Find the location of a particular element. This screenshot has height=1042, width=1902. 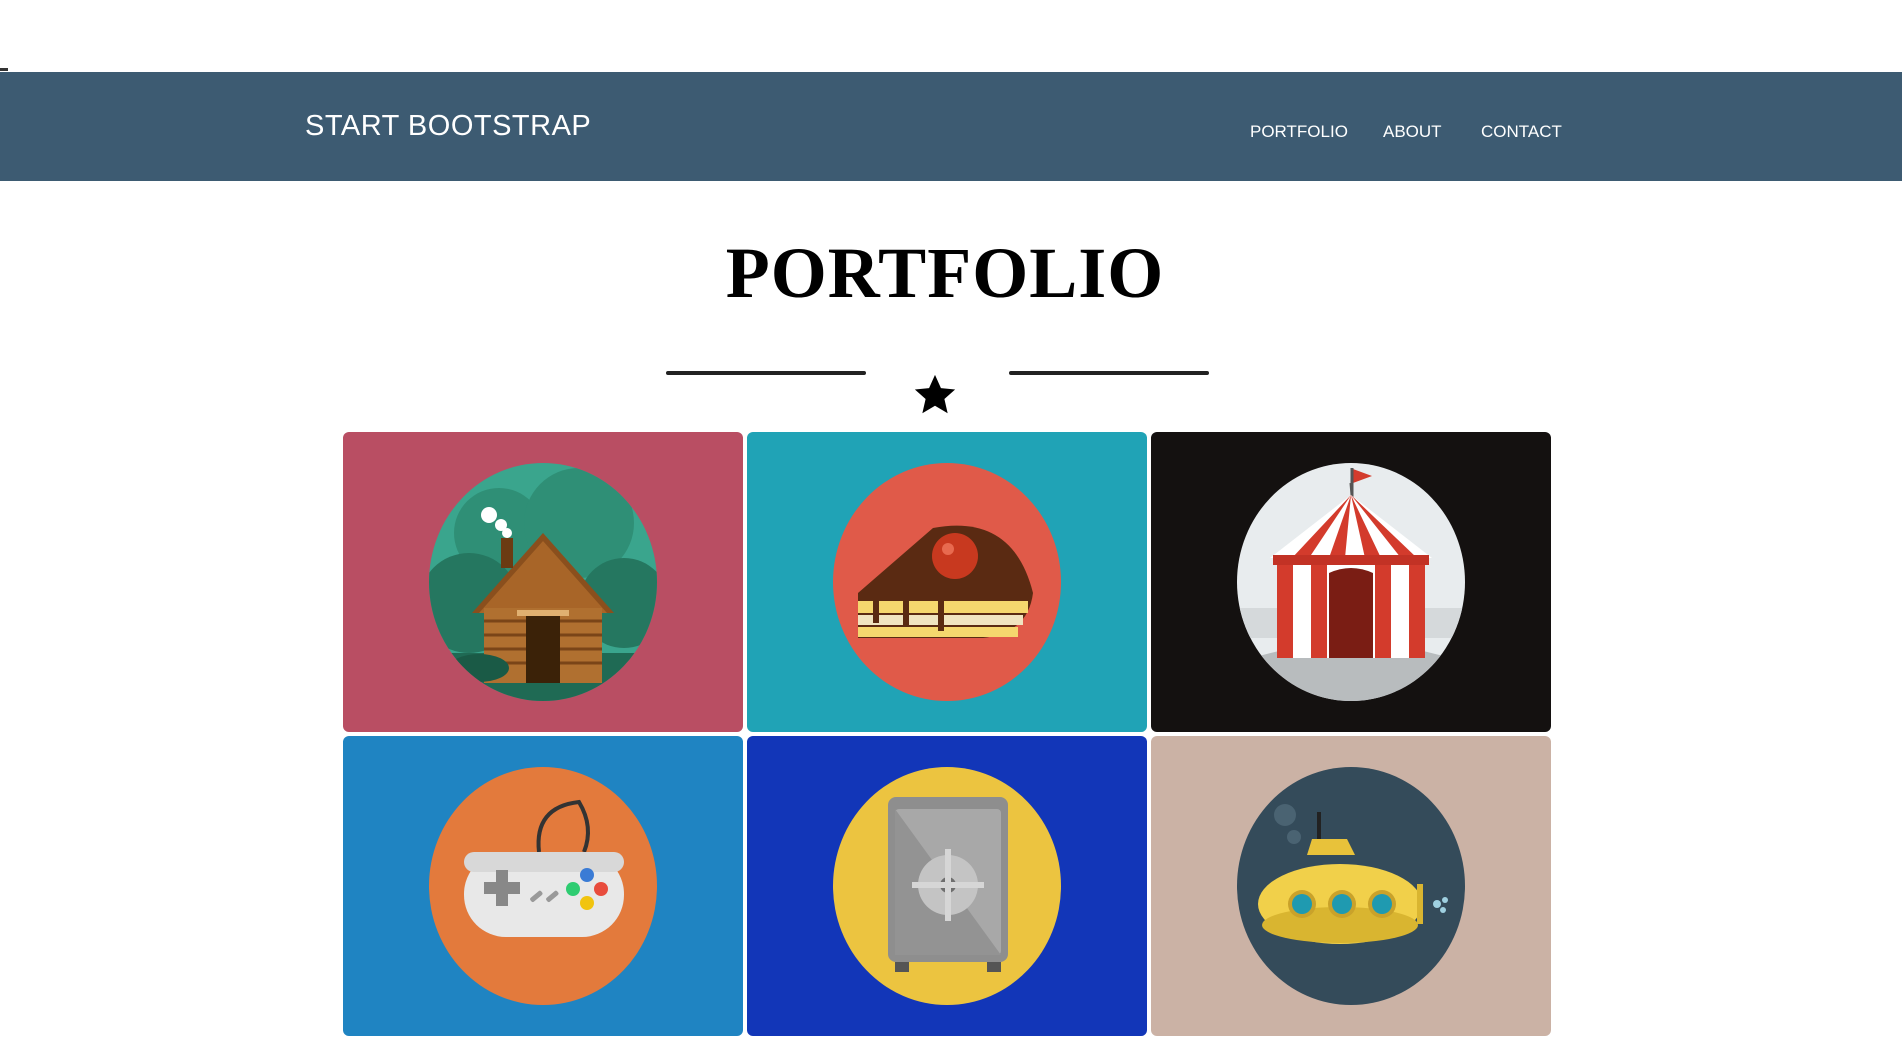

divider-line-left is located at coordinates (766, 373).